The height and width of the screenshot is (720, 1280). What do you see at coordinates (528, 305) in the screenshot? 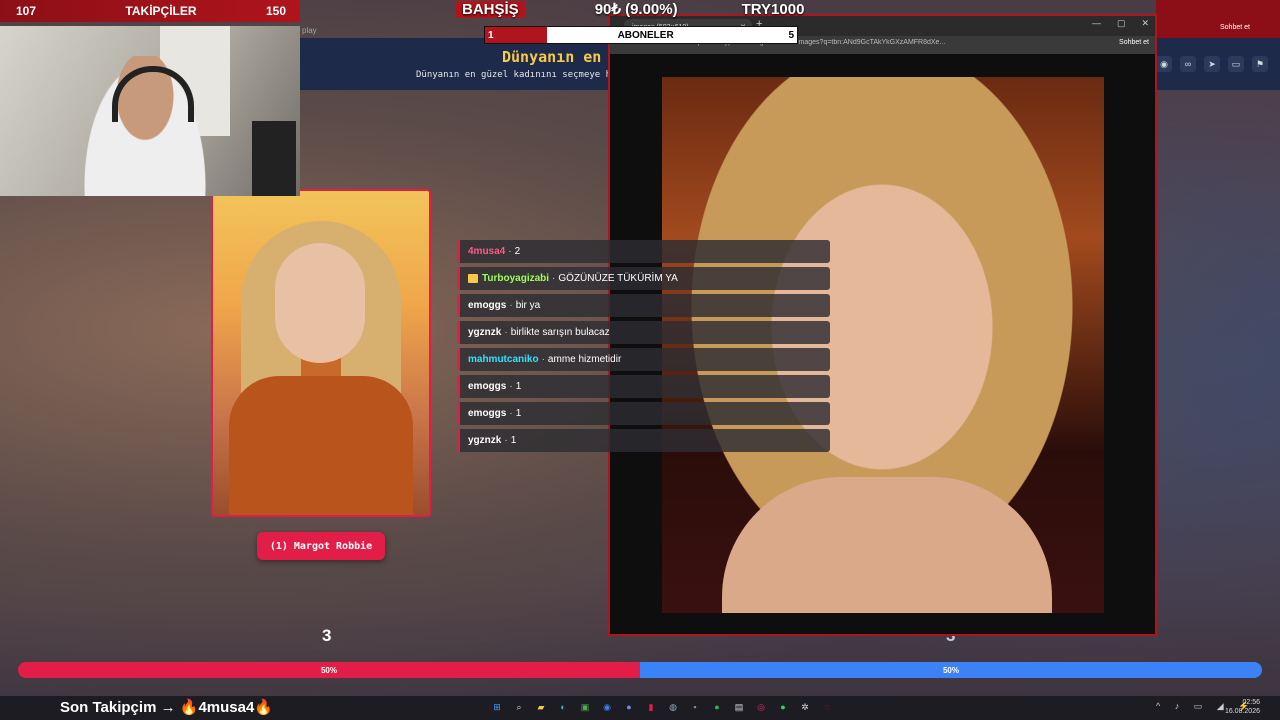
I see `chat-text: bir ya` at bounding box center [528, 305].